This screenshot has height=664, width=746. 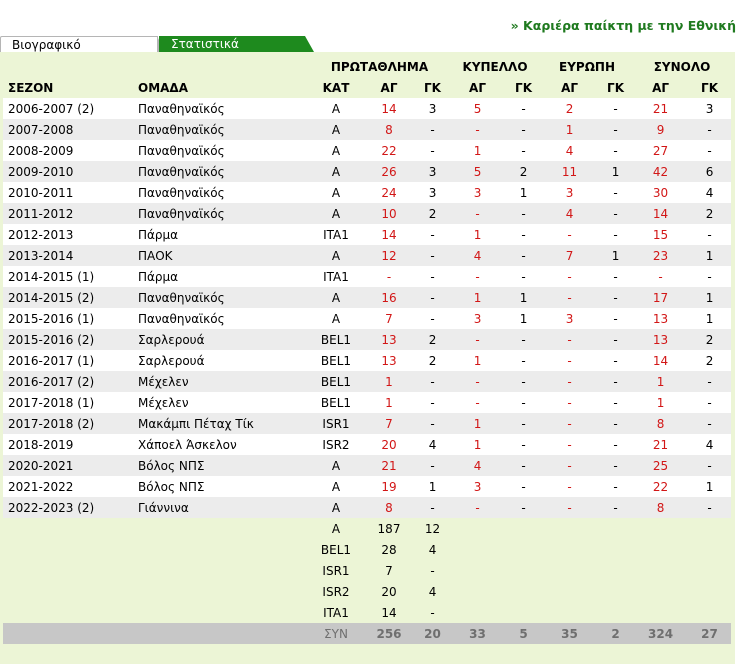 What do you see at coordinates (570, 129) in the screenshot?
I see `europe-apps-cell: 1` at bounding box center [570, 129].